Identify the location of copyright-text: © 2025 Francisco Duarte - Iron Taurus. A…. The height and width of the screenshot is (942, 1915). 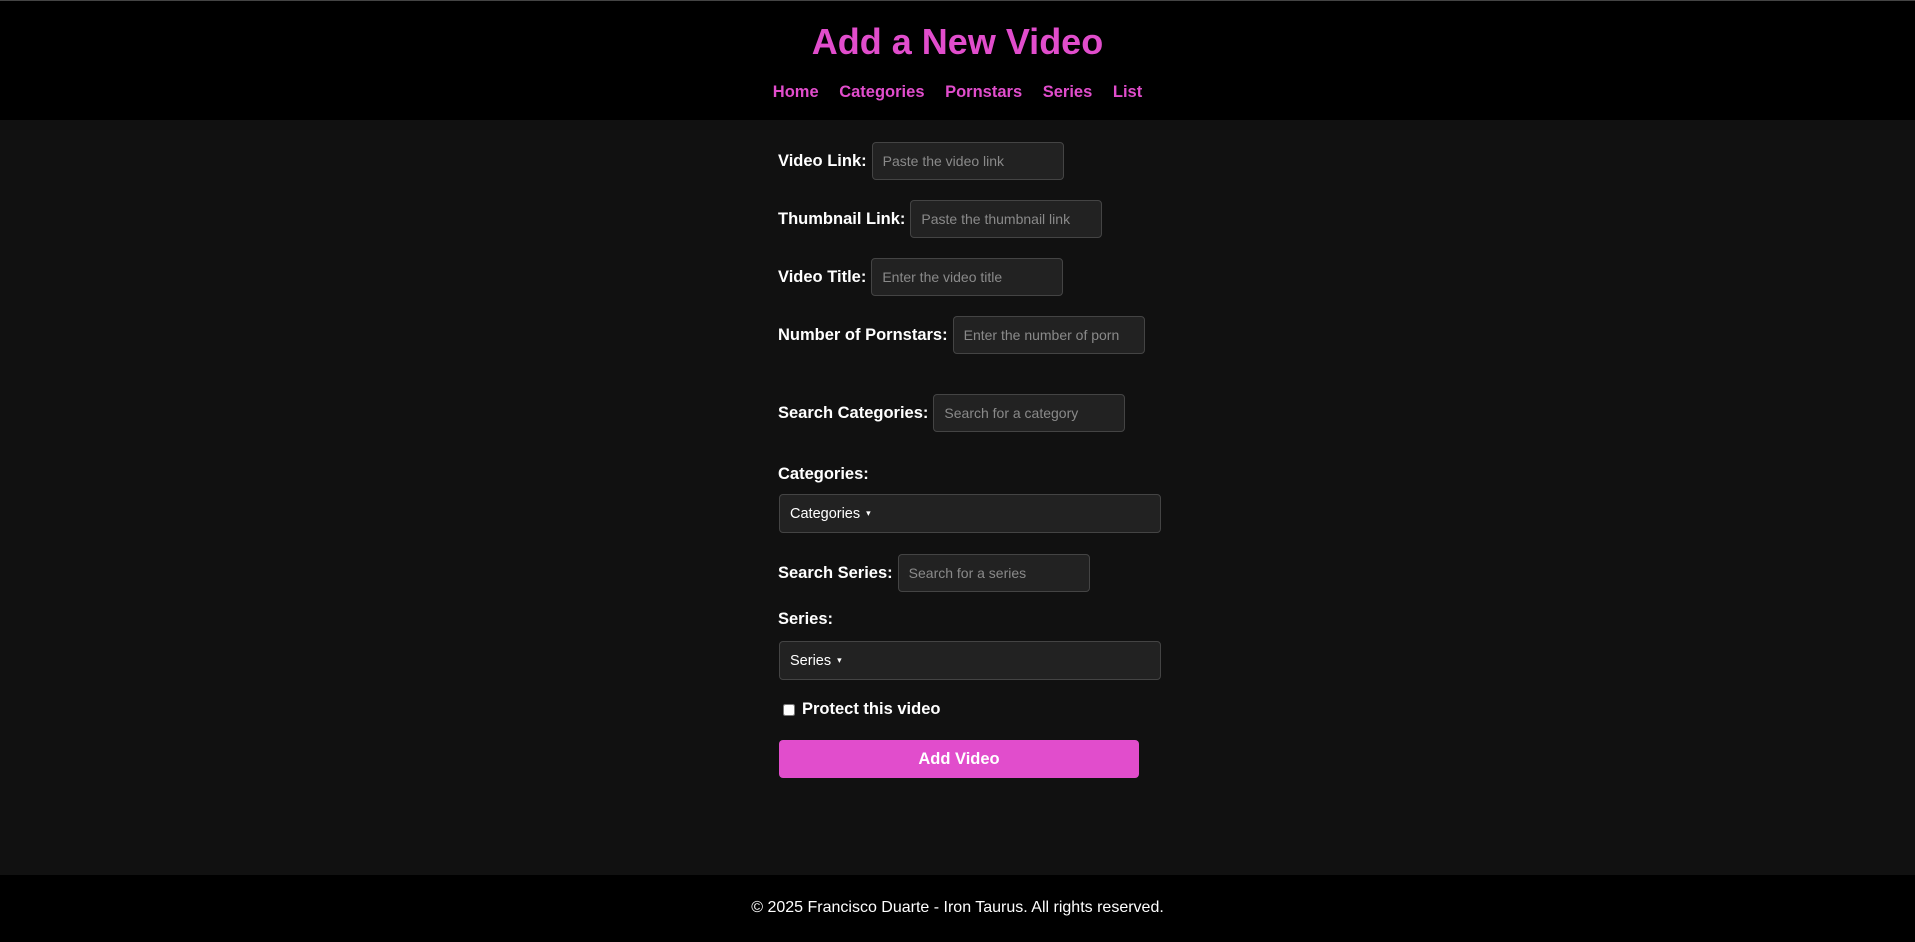
(957, 907).